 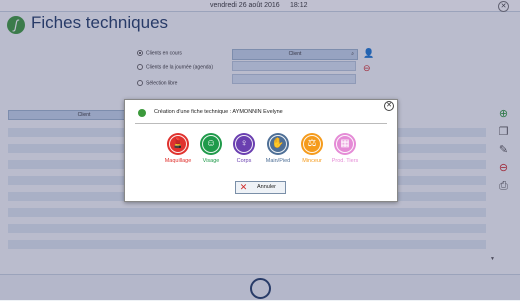 I want to click on dialog-divider, so click(x=261, y=123).